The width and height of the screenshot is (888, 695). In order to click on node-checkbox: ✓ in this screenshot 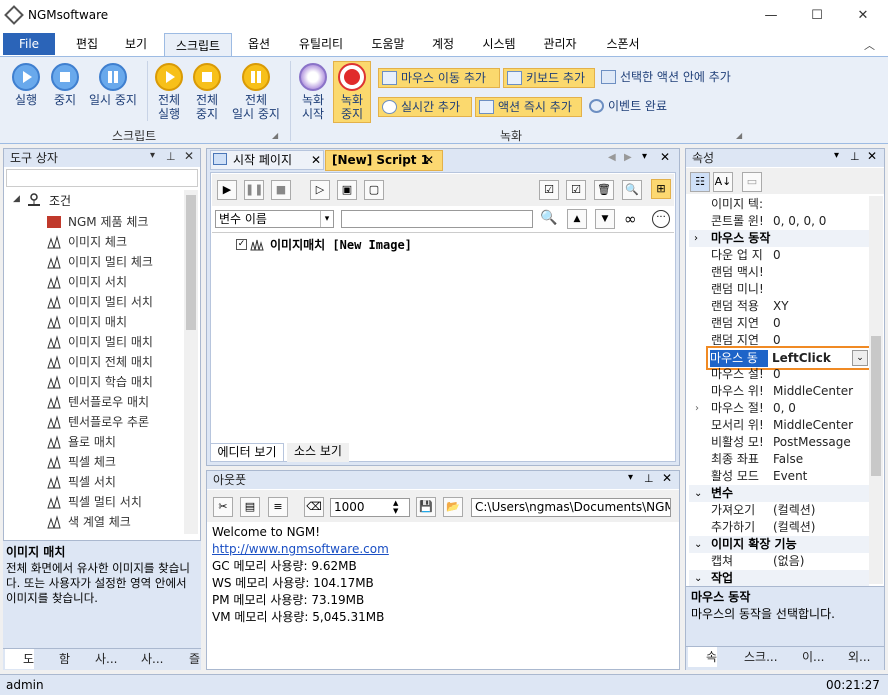, I will do `click(241, 244)`.